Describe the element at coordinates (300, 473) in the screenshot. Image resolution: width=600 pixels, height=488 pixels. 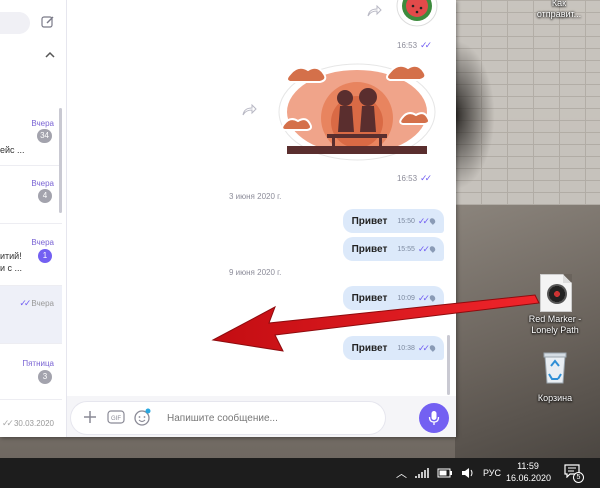
I see `taskbar: ︿ РУС 11:59 16.06.2020 5` at that location.